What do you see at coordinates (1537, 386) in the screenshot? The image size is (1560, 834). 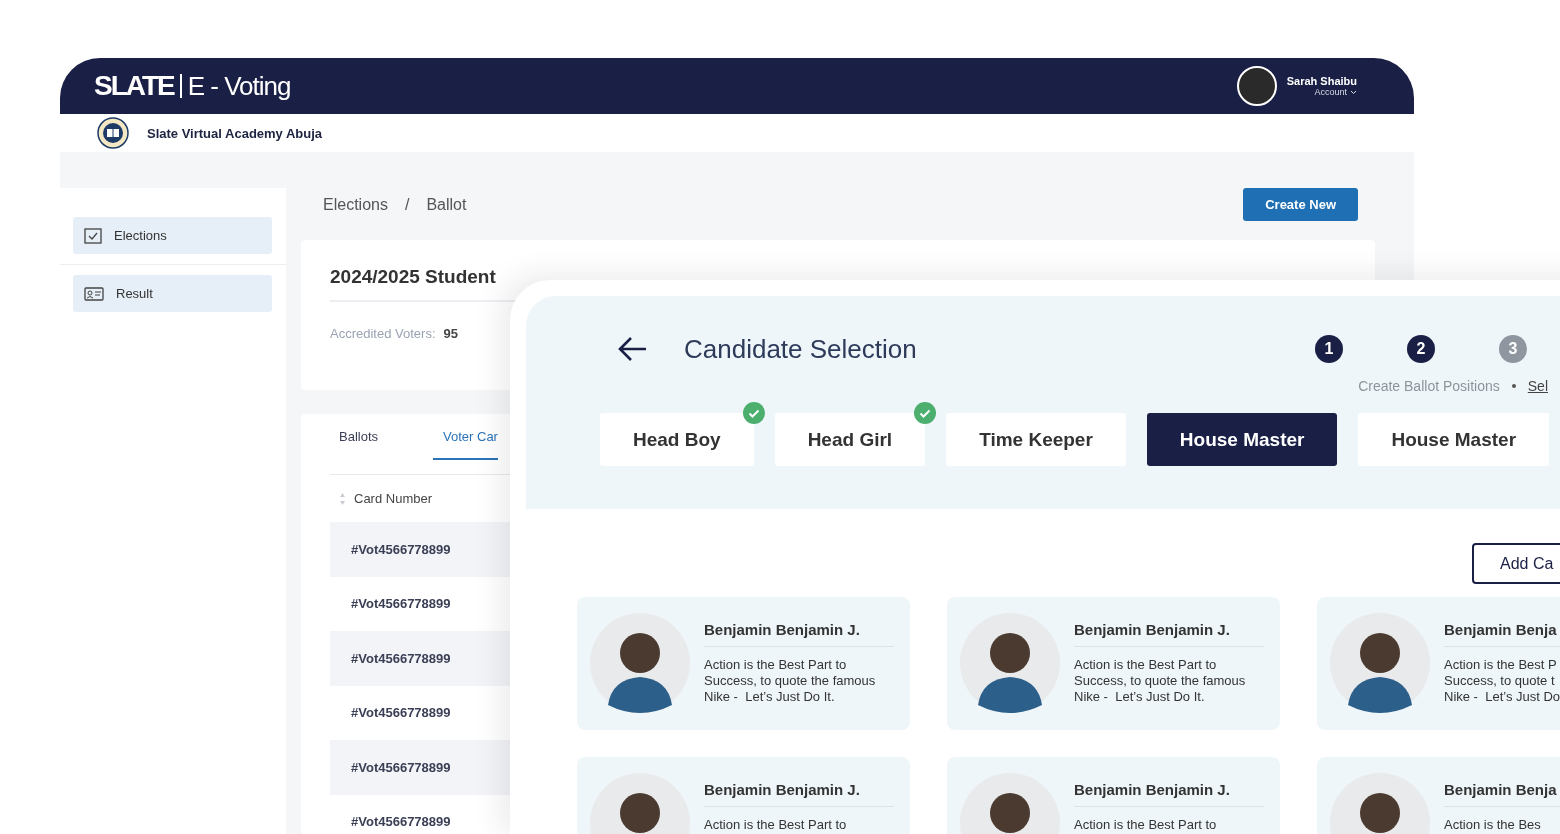 I see `step-label: Sel` at bounding box center [1537, 386].